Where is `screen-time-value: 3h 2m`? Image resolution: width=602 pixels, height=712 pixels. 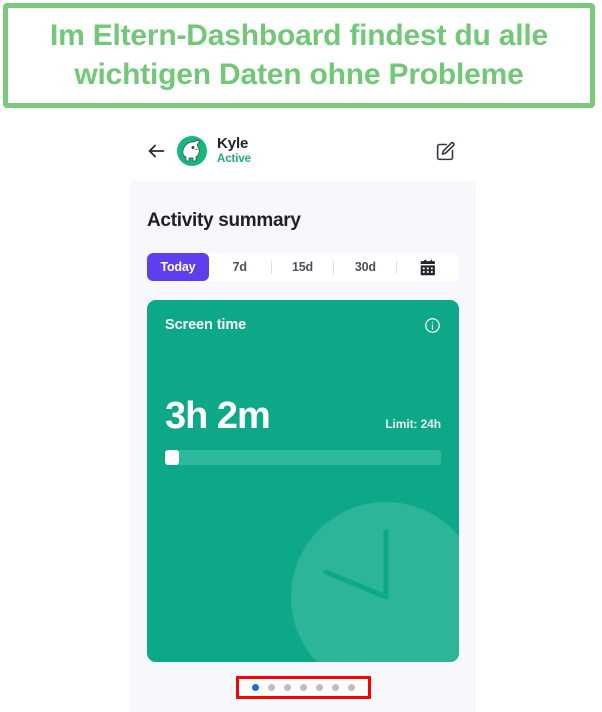 screen-time-value: 3h 2m is located at coordinates (218, 416).